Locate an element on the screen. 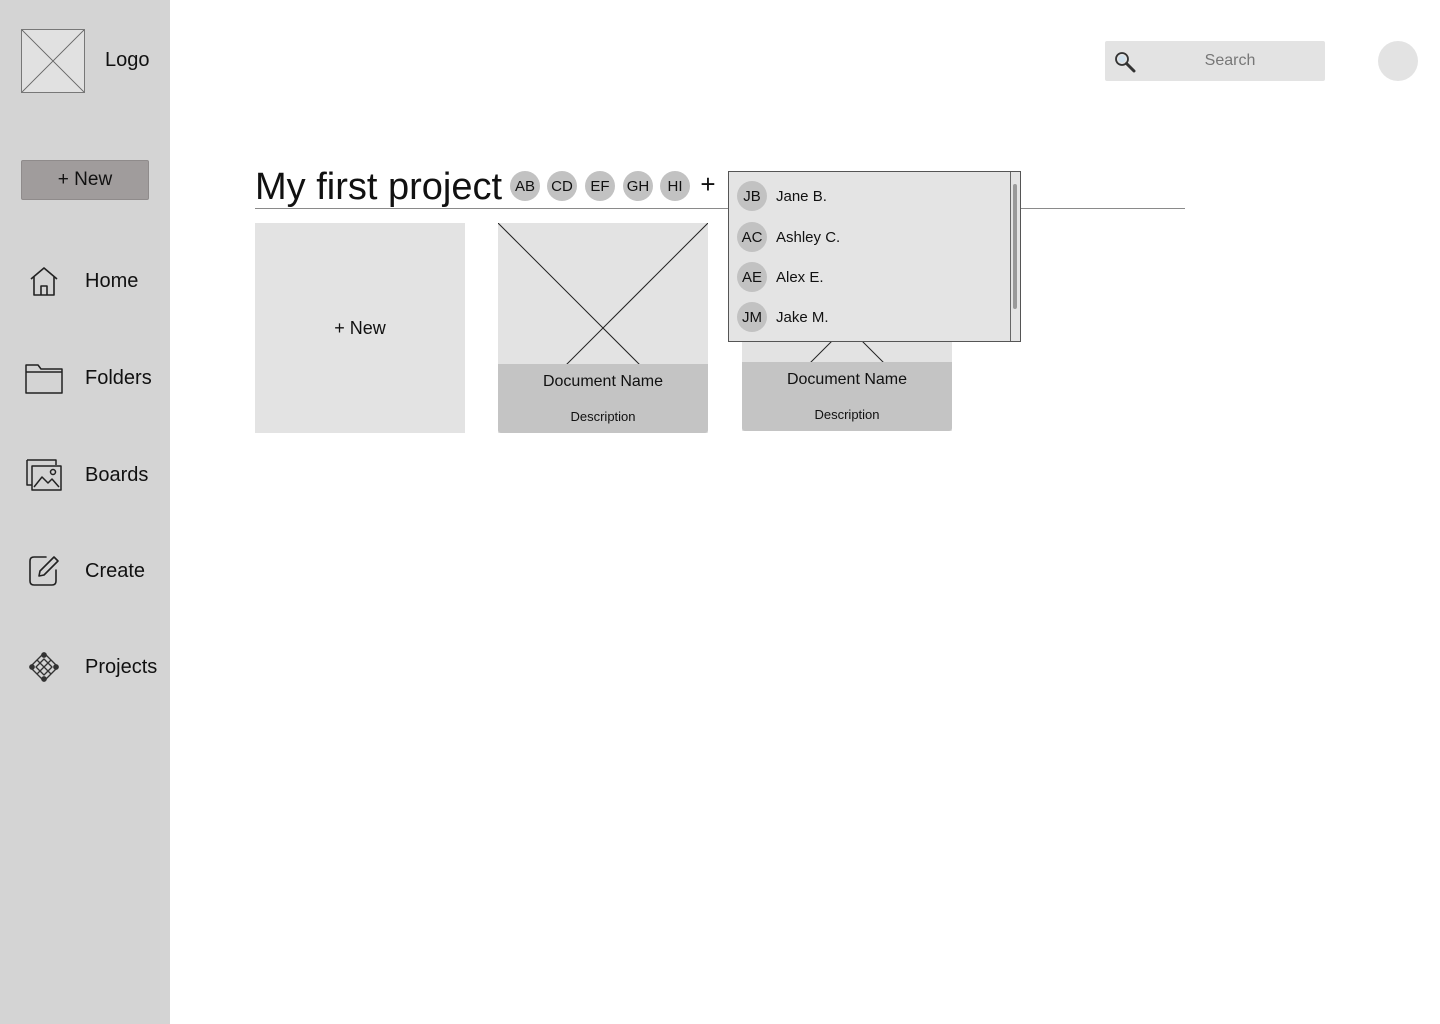  logo-image-placeholder is located at coordinates (53, 61).